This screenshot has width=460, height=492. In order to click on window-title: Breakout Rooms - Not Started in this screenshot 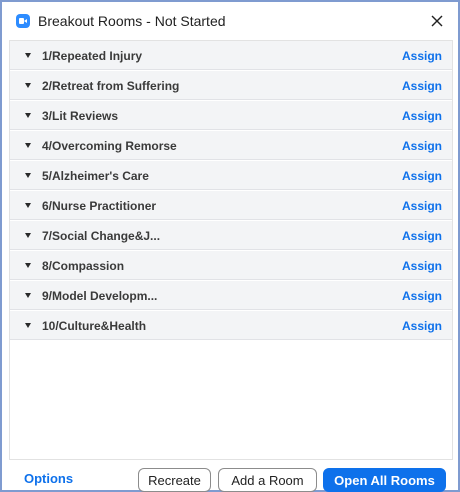, I will do `click(132, 21)`.